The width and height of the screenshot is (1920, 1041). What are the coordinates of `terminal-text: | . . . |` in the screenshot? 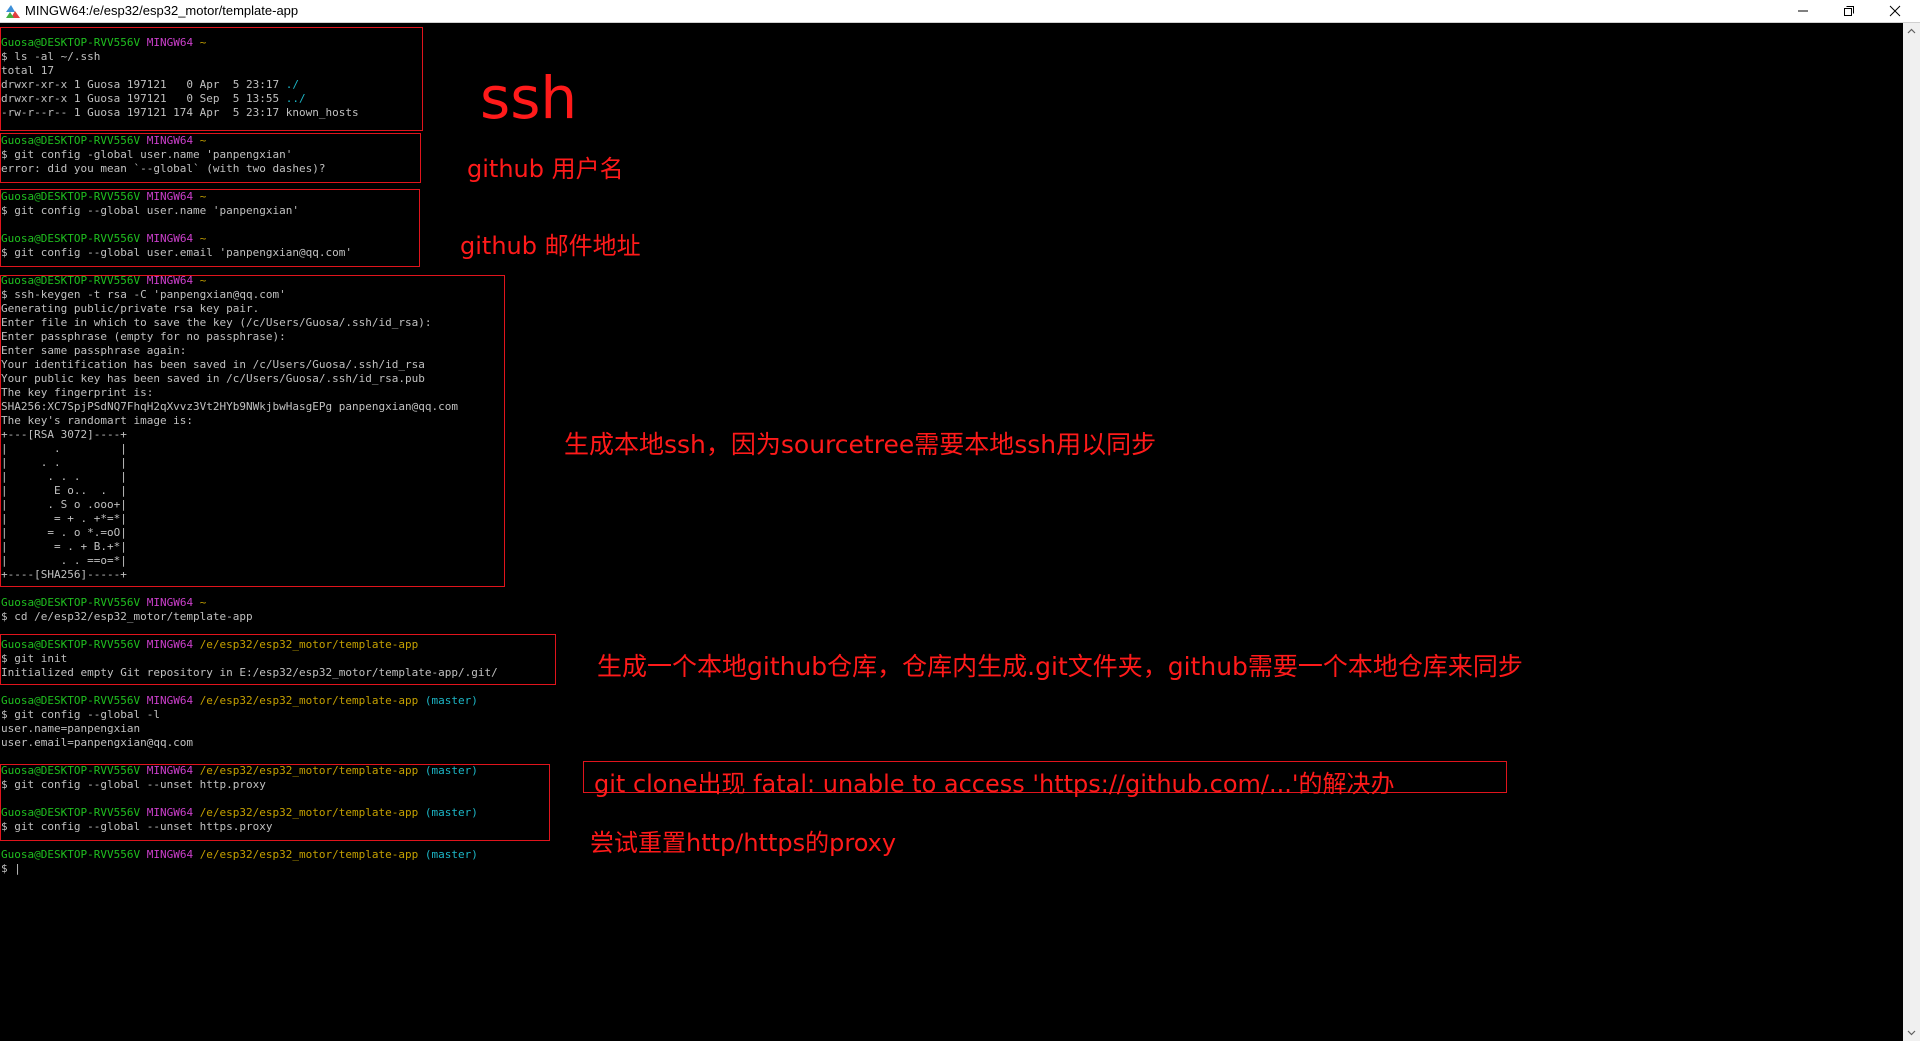 It's located at (64, 476).